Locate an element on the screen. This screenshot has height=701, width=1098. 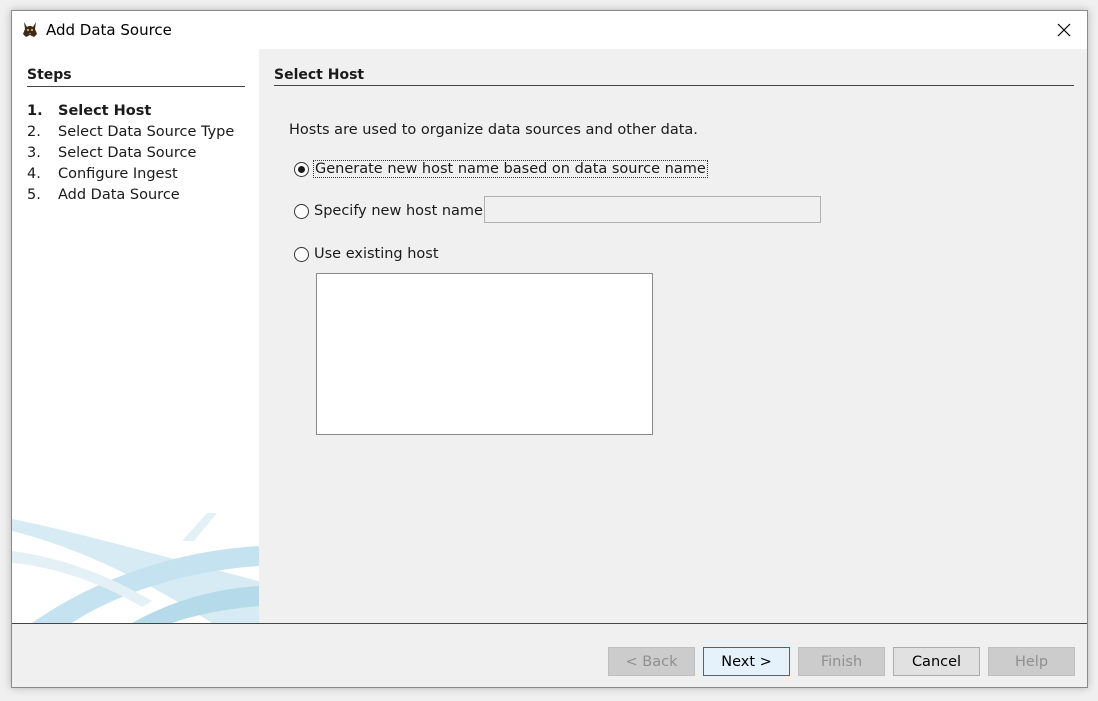
step-number: 4. is located at coordinates (34, 174).